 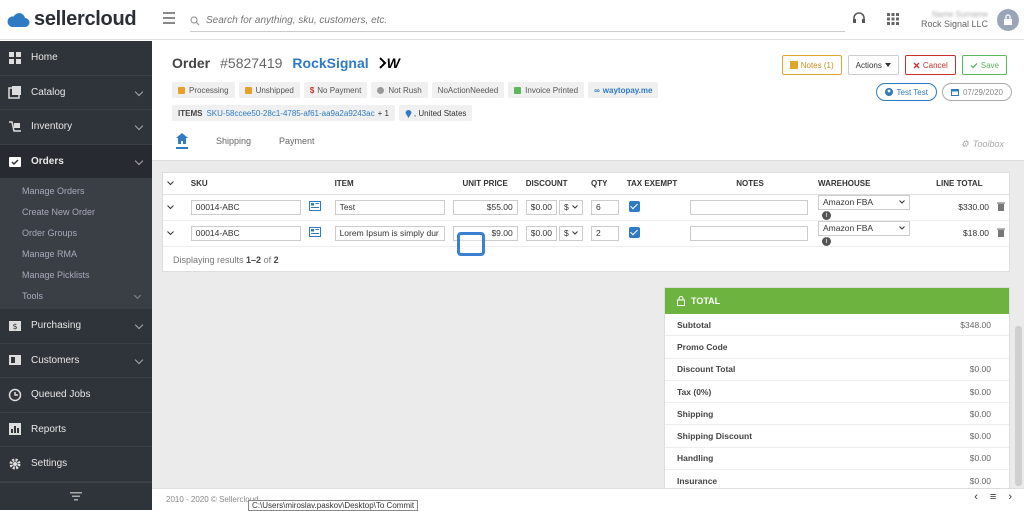 What do you see at coordinates (76, 212) in the screenshot?
I see `submenu-item: Create New Order` at bounding box center [76, 212].